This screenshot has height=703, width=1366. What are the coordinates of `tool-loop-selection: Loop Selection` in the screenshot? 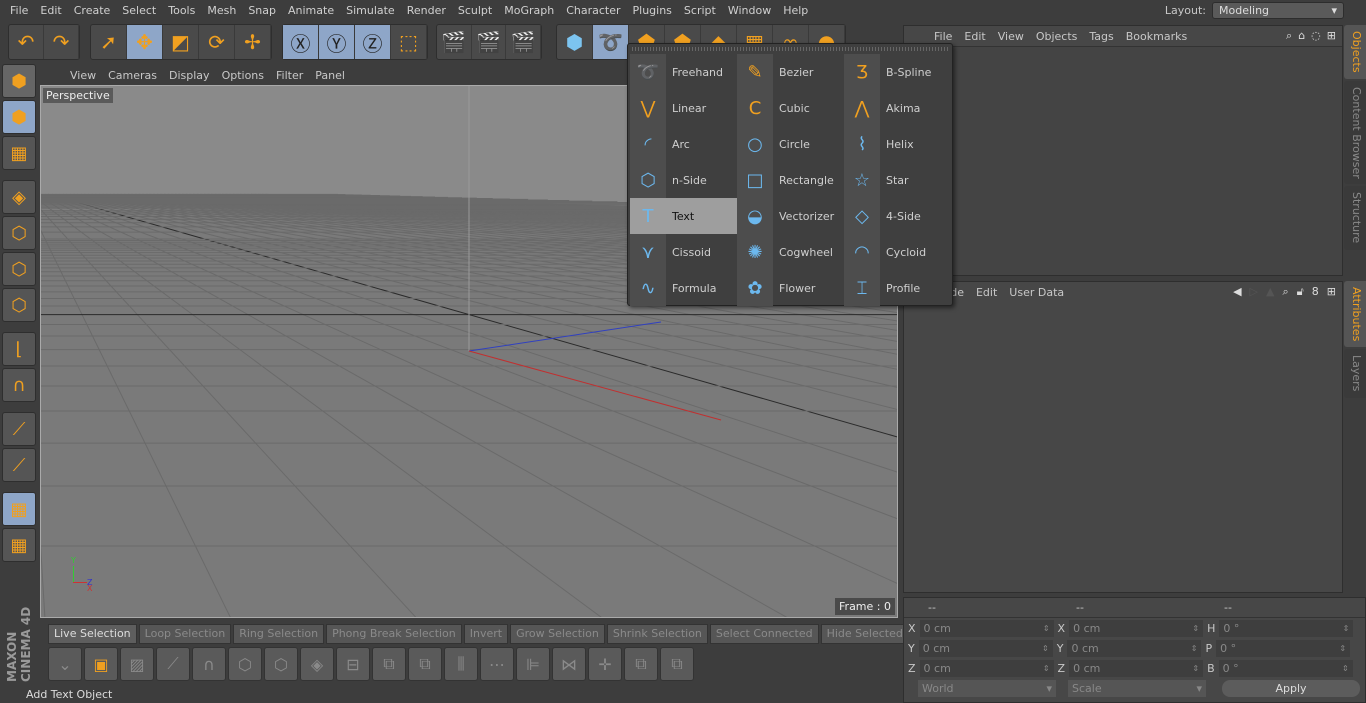 It's located at (185, 634).